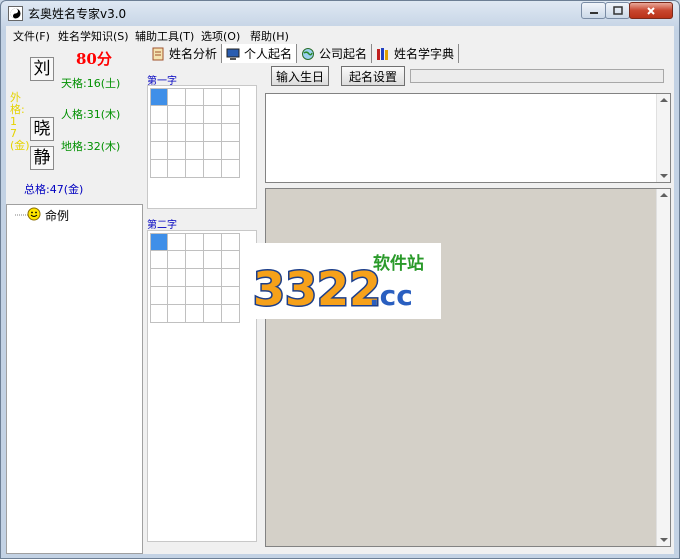 The image size is (680, 559). Describe the element at coordinates (537, 76) in the screenshot. I see `progress-bar` at that location.